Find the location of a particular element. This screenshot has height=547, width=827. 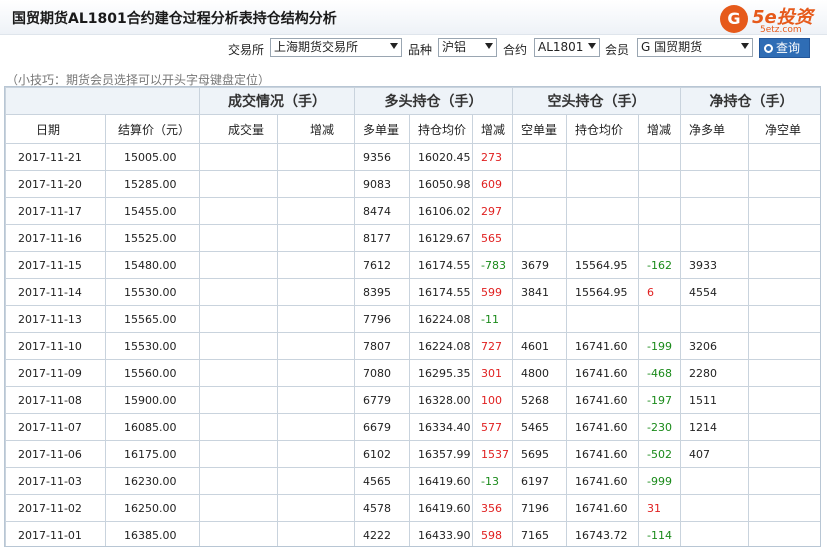

cell-net-long: 1214 is located at coordinates (714, 427).